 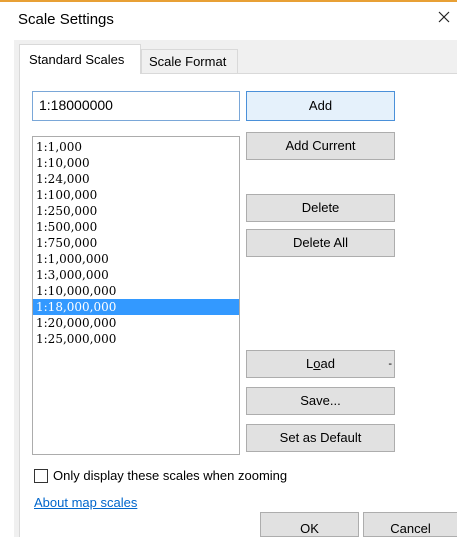 What do you see at coordinates (309, 524) in the screenshot?
I see `ok-button: OK` at bounding box center [309, 524].